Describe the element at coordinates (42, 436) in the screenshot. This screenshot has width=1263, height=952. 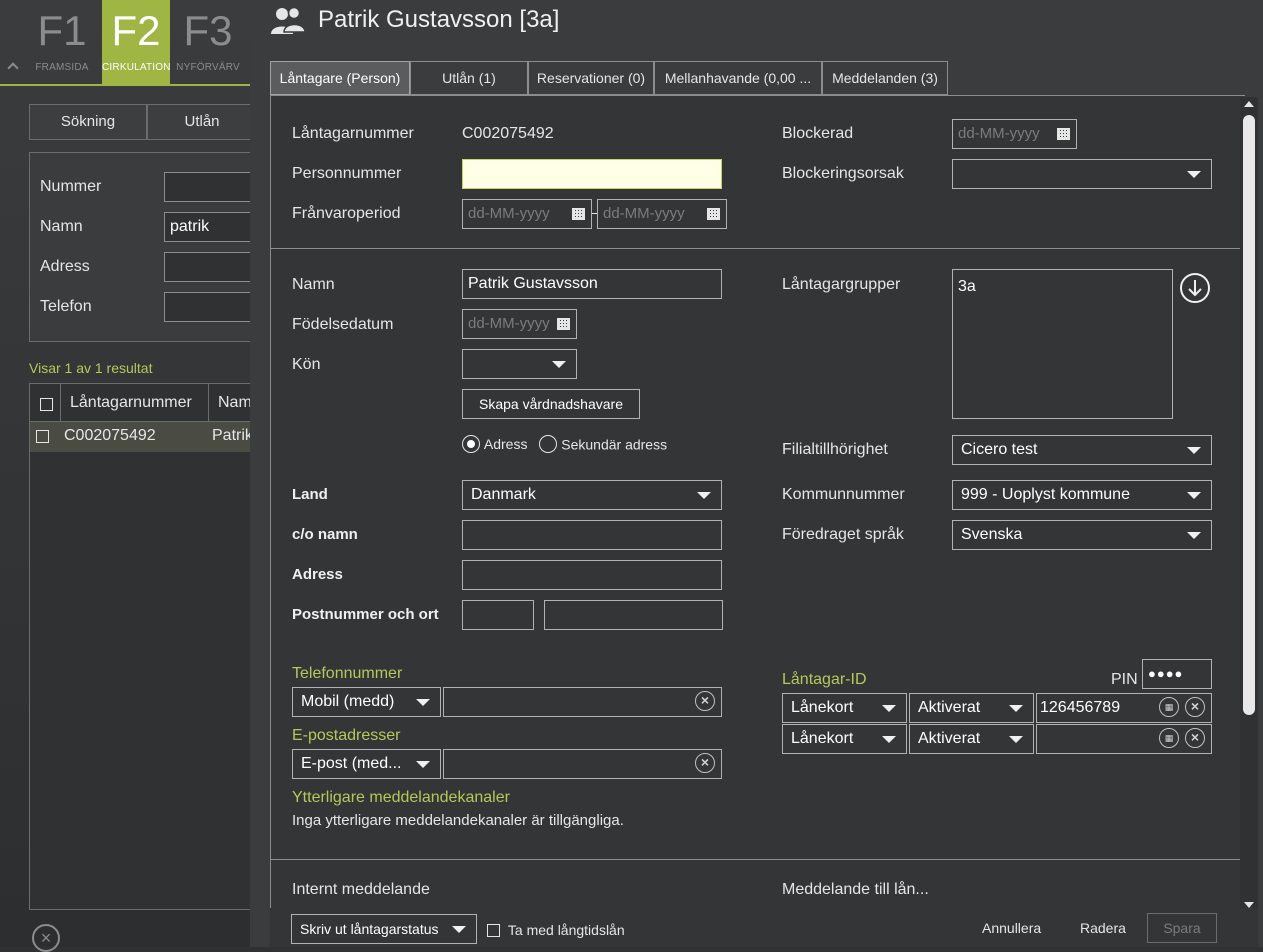
I see `row-checkbox` at that location.